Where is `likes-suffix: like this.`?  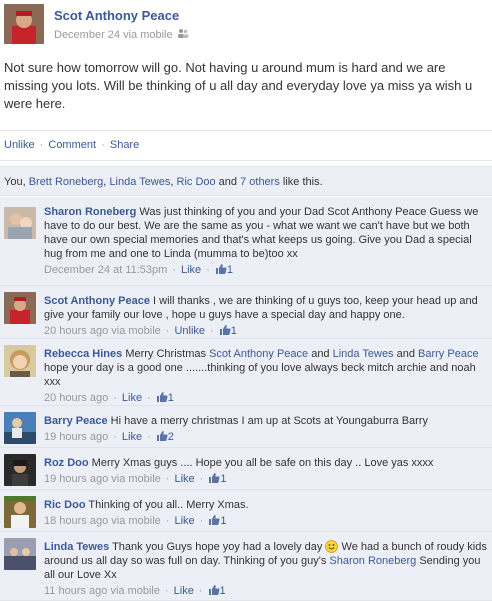 likes-suffix: like this. is located at coordinates (301, 182).